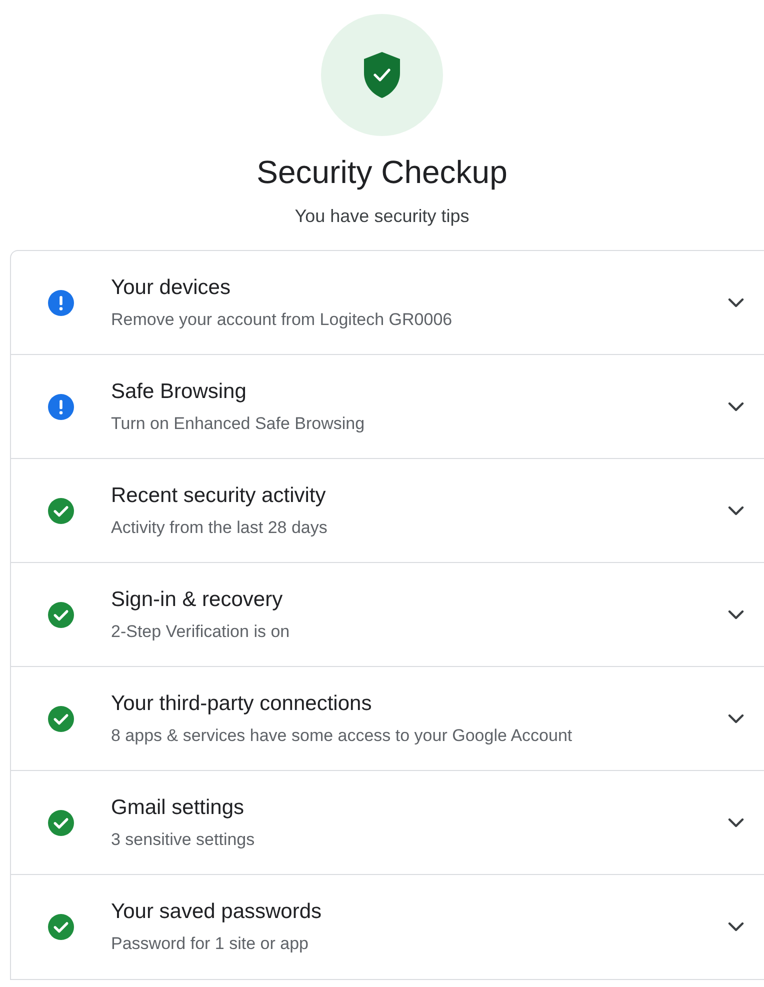 This screenshot has height=987, width=764. What do you see at coordinates (382, 216) in the screenshot?
I see `page-subtitle: You have security tips` at bounding box center [382, 216].